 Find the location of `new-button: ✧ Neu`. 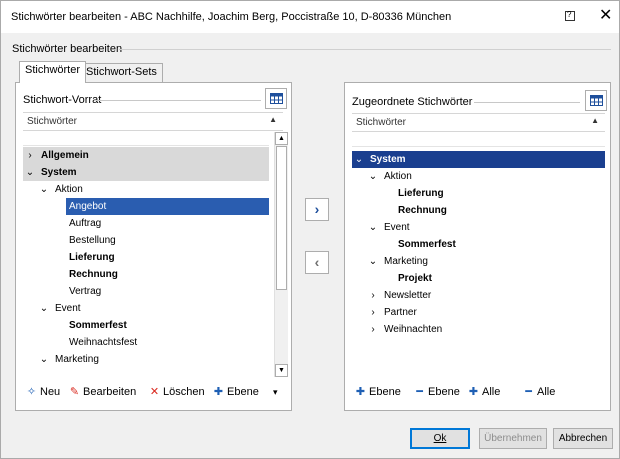

new-button: ✧ Neu is located at coordinates (42, 392).